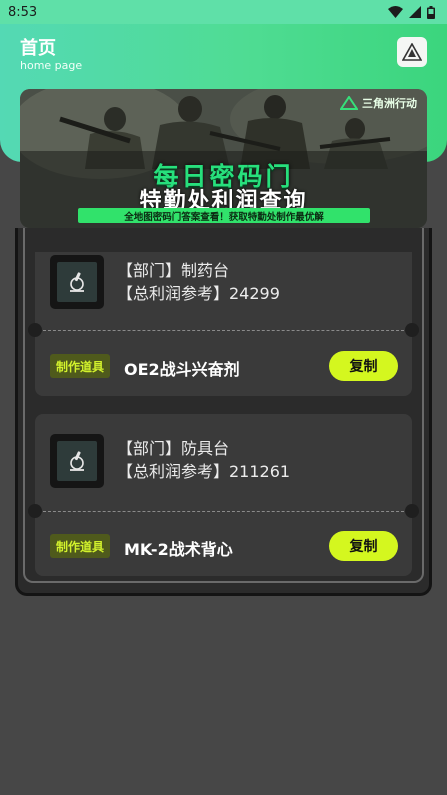 This screenshot has width=447, height=795. I want to click on item-name: OE2战斗兴奋剂, so click(182, 369).